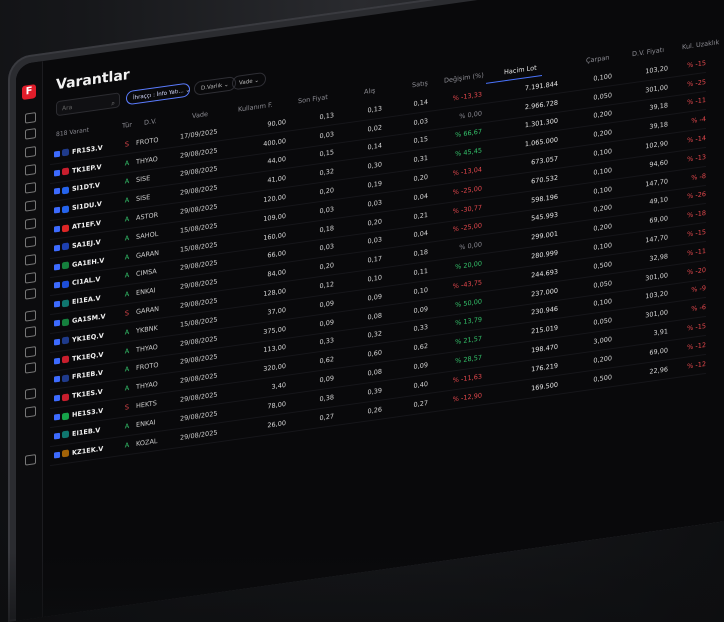 The height and width of the screenshot is (622, 724). I want to click on symbol-text: YK1EQ.V, so click(88, 337).